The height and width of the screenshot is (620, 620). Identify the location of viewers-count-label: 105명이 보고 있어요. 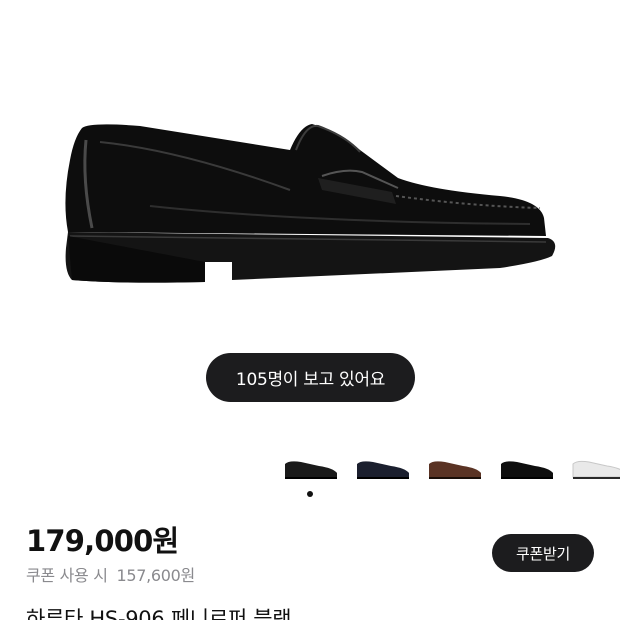
(310, 380).